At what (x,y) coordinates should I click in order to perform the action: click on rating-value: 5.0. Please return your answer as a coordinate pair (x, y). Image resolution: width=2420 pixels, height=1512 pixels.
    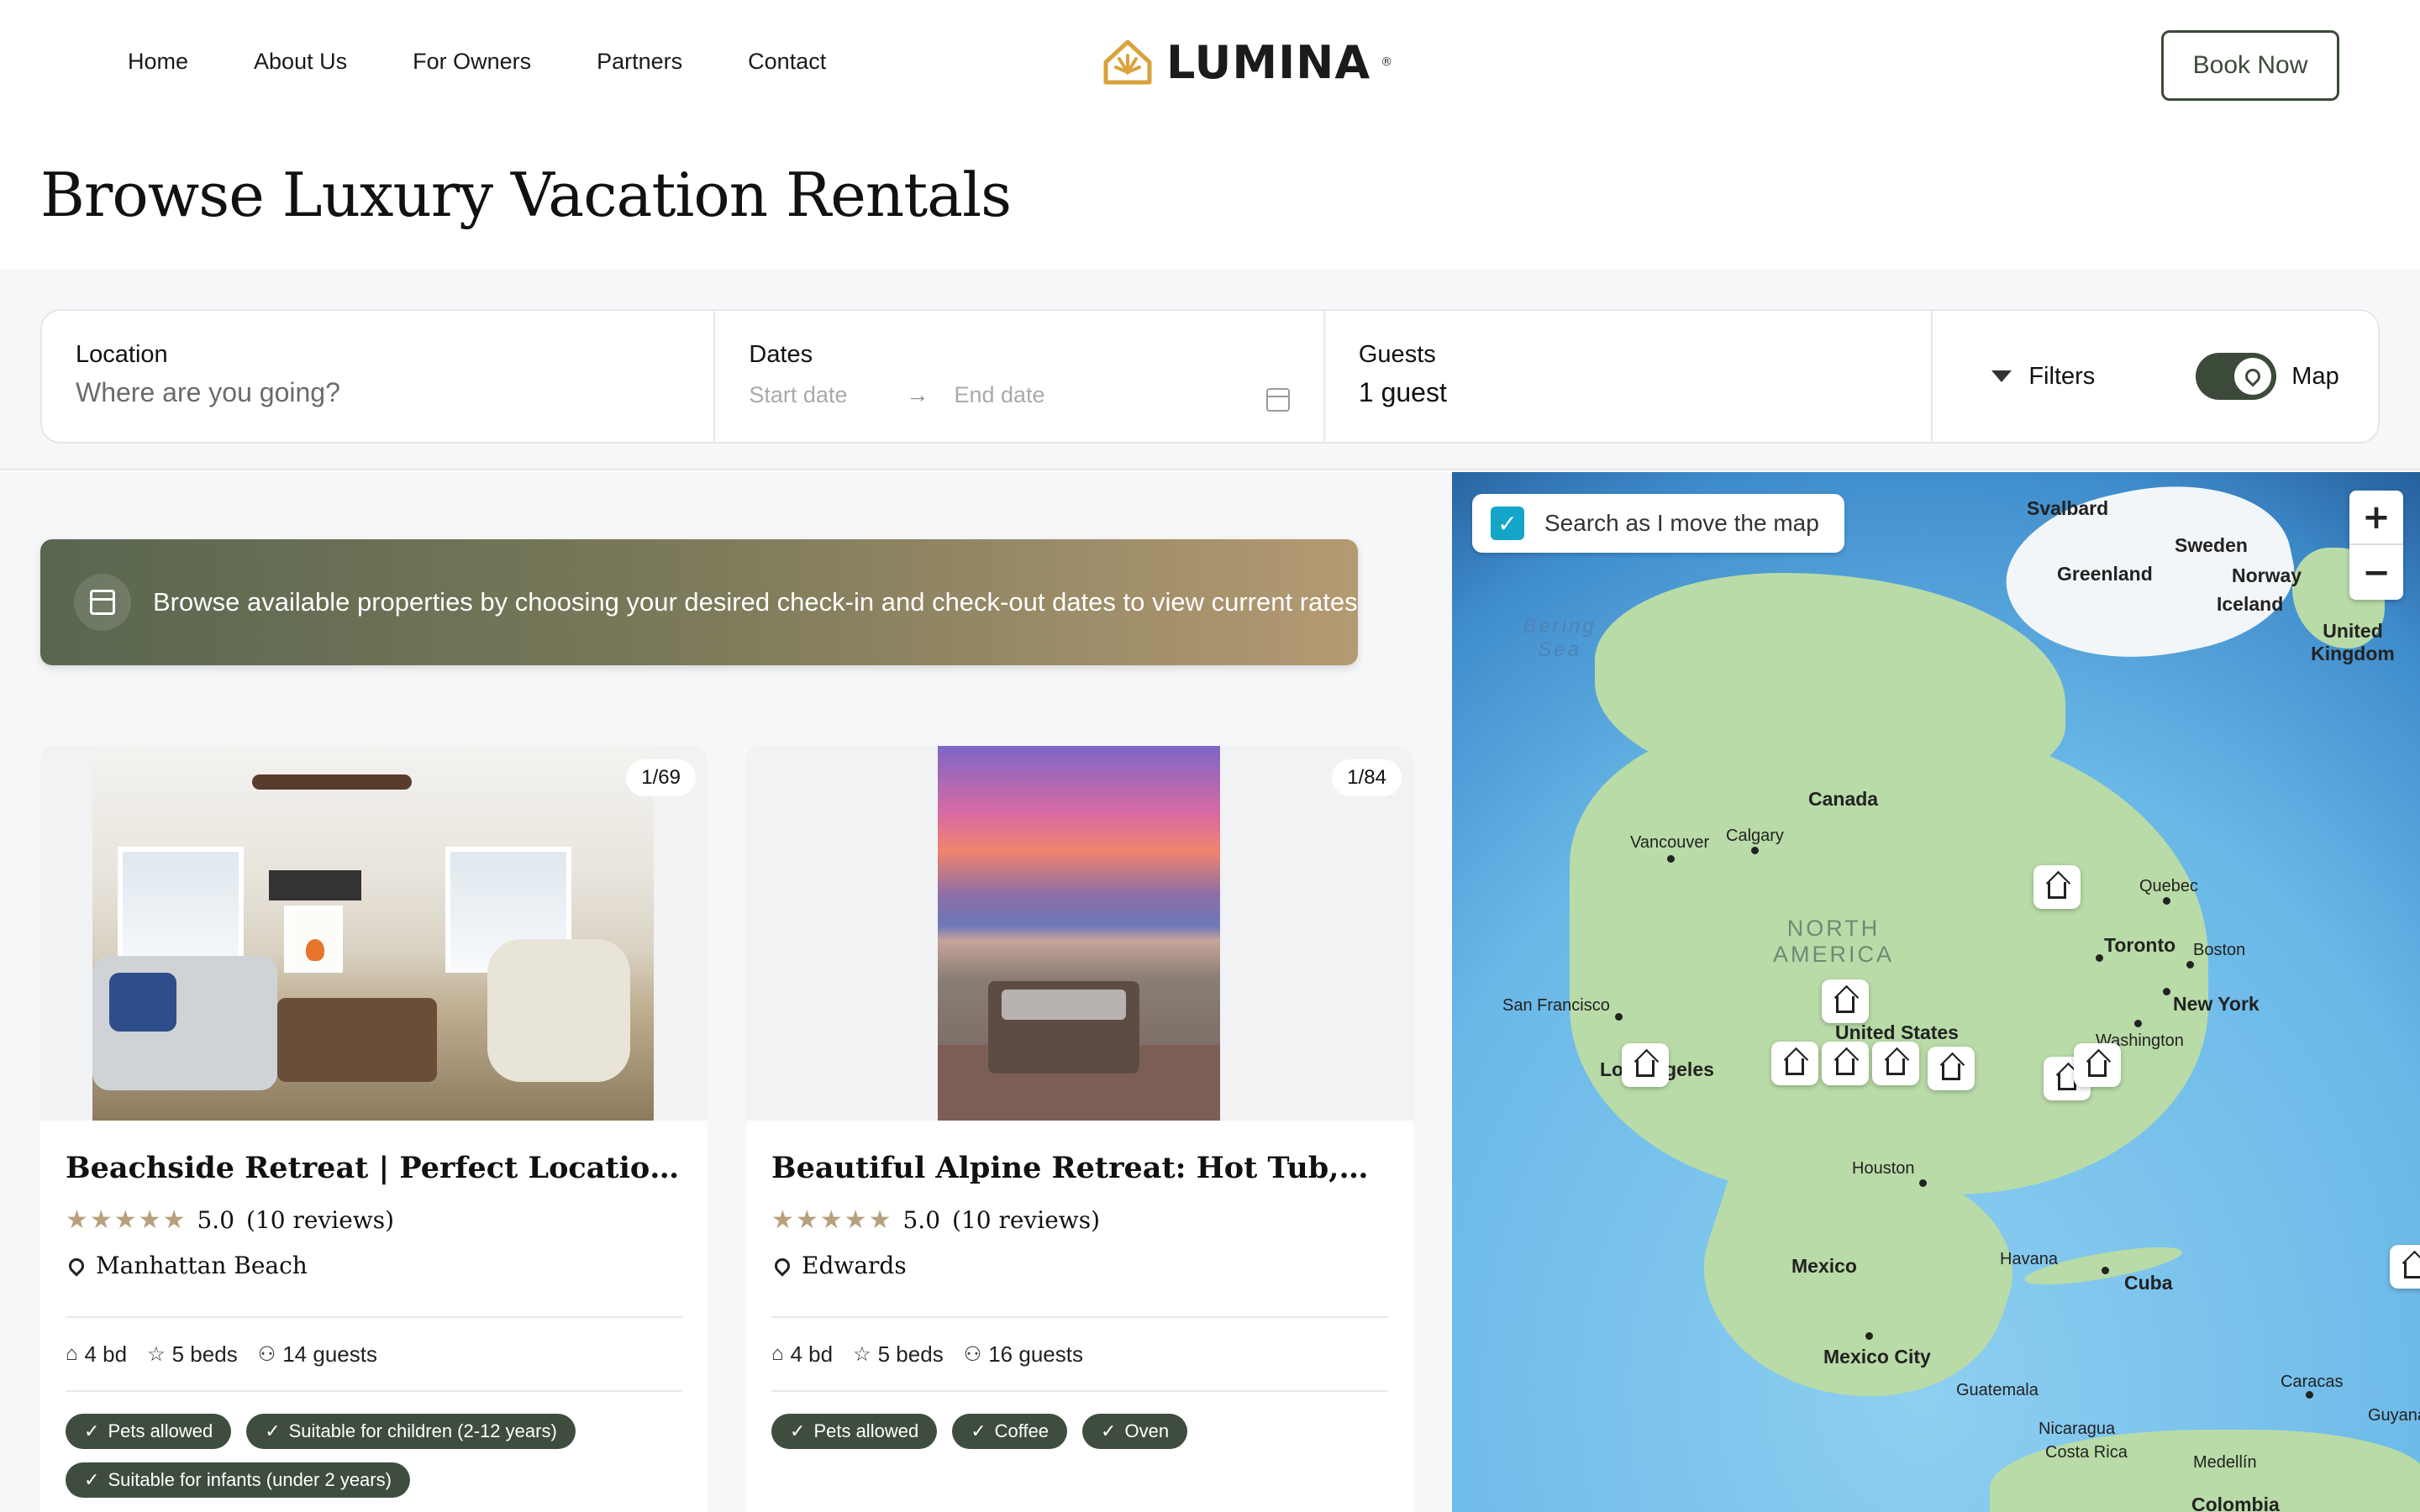
    Looking at the image, I should click on (922, 1220).